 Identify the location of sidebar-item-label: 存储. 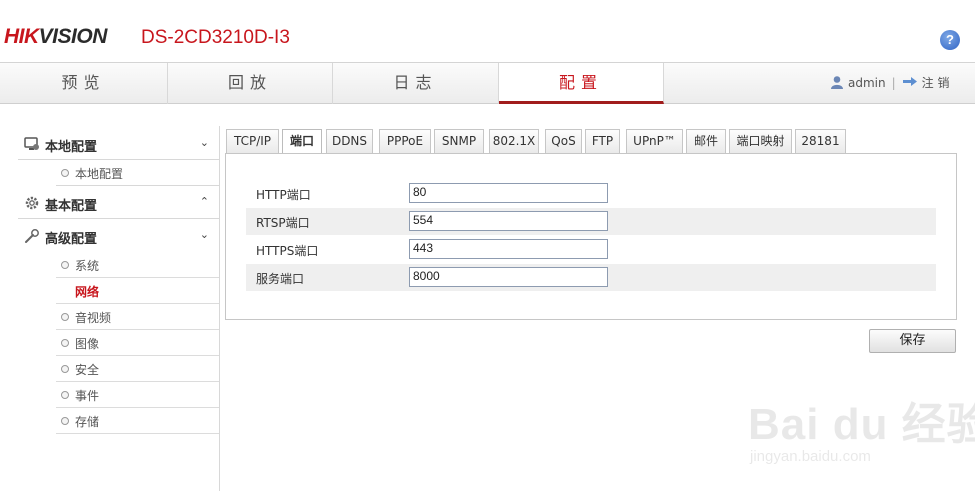
(87, 422).